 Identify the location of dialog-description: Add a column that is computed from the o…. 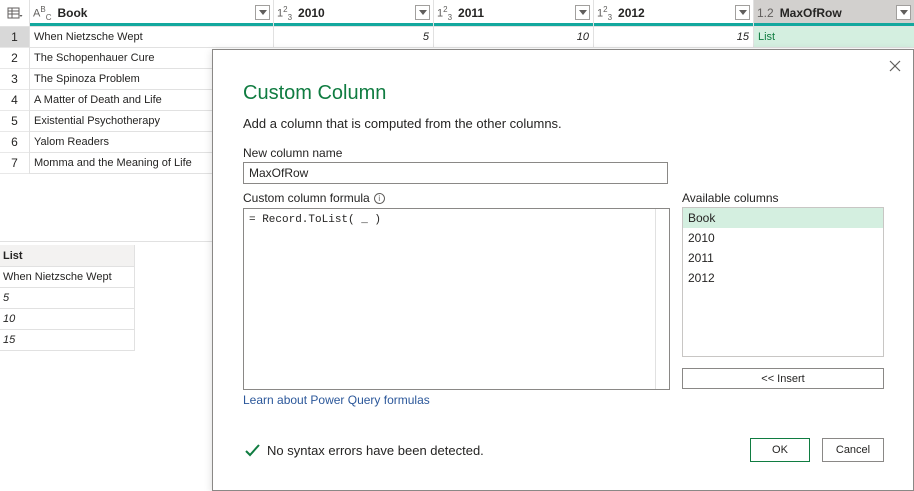
(402, 123).